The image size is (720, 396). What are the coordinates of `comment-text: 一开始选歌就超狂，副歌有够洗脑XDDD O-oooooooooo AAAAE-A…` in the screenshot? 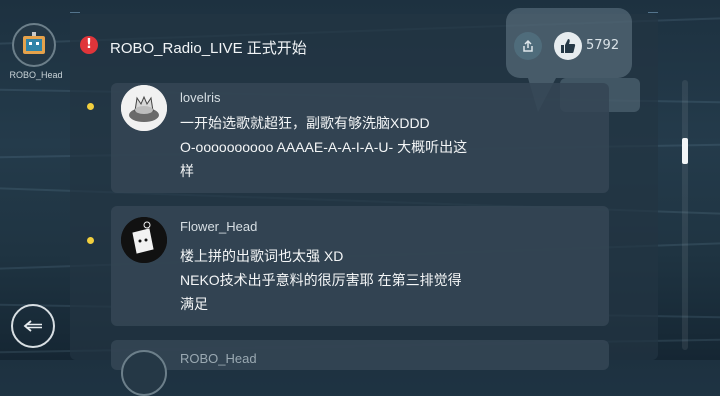 It's located at (324, 147).